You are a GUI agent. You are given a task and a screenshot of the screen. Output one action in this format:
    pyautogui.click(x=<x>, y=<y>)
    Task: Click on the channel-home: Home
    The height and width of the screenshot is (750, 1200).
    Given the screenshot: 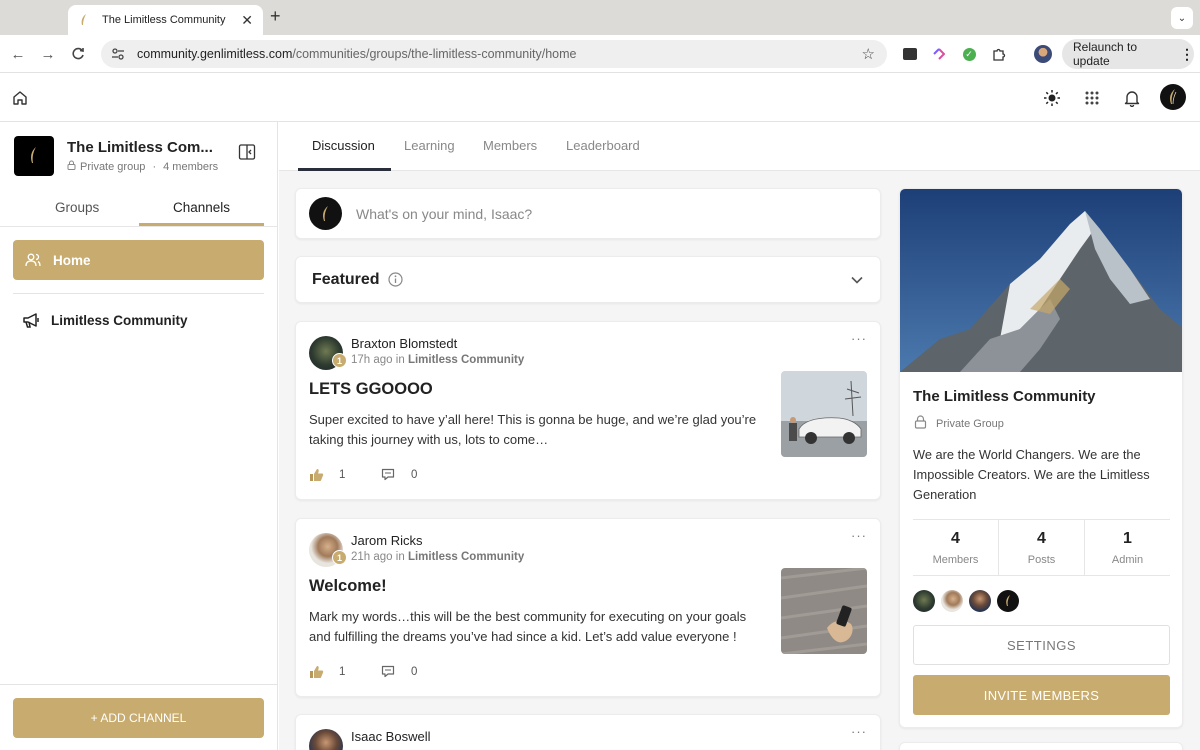 What is the action you would take?
    pyautogui.click(x=138, y=260)
    